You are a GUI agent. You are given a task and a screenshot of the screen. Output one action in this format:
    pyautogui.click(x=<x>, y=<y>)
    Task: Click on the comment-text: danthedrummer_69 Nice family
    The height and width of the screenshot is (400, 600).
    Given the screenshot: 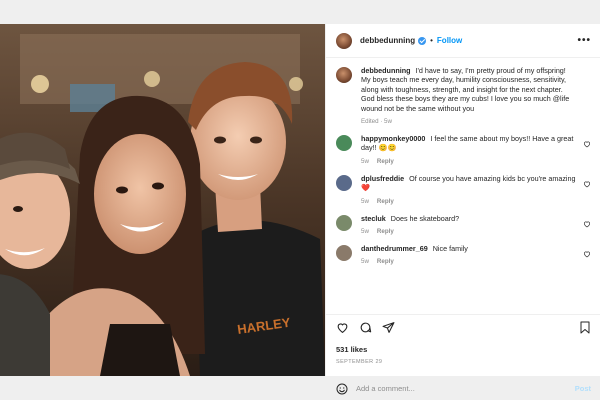 What is the action you would take?
    pyautogui.click(x=468, y=248)
    